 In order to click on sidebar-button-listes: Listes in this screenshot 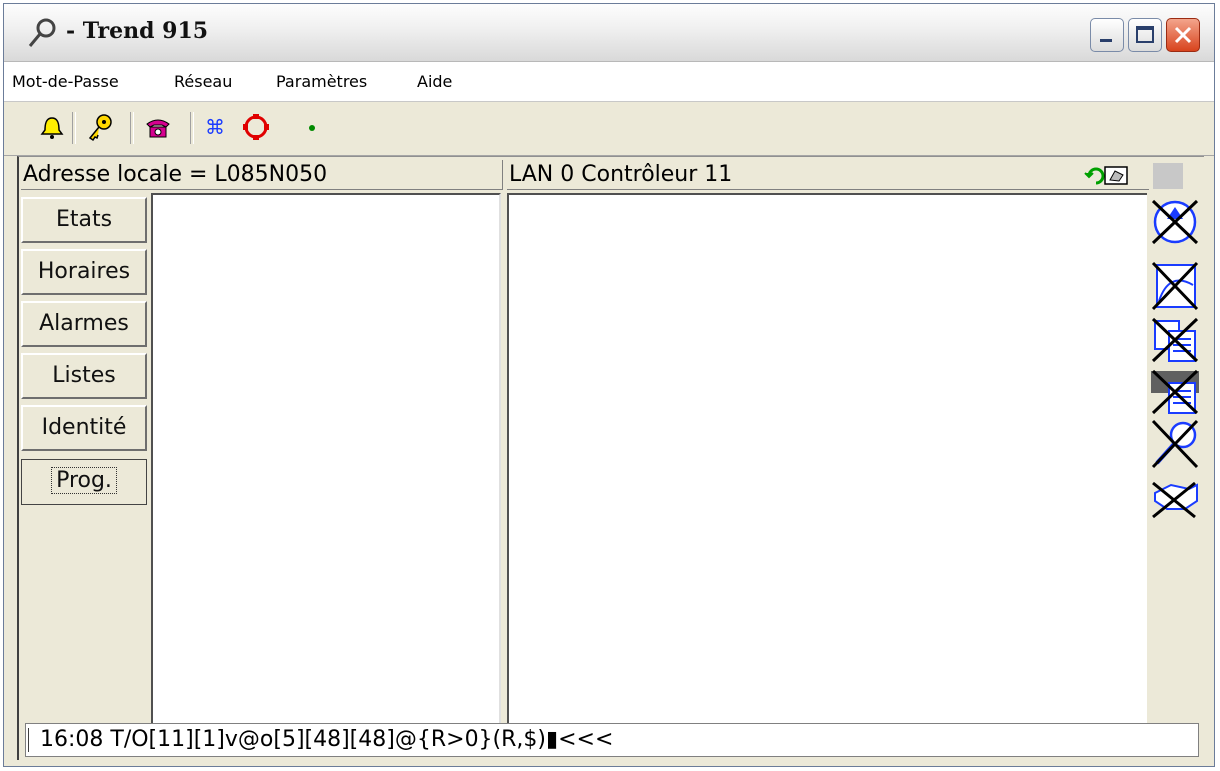, I will do `click(84, 376)`.